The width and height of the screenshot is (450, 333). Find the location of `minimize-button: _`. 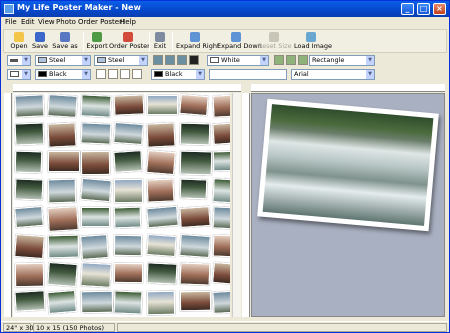

minimize-button: _ is located at coordinates (407, 9).